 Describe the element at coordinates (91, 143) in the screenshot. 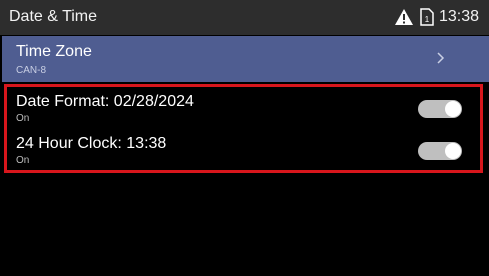

I see `24-hour-clock-label: 24 Hour Clock: 13:38` at that location.